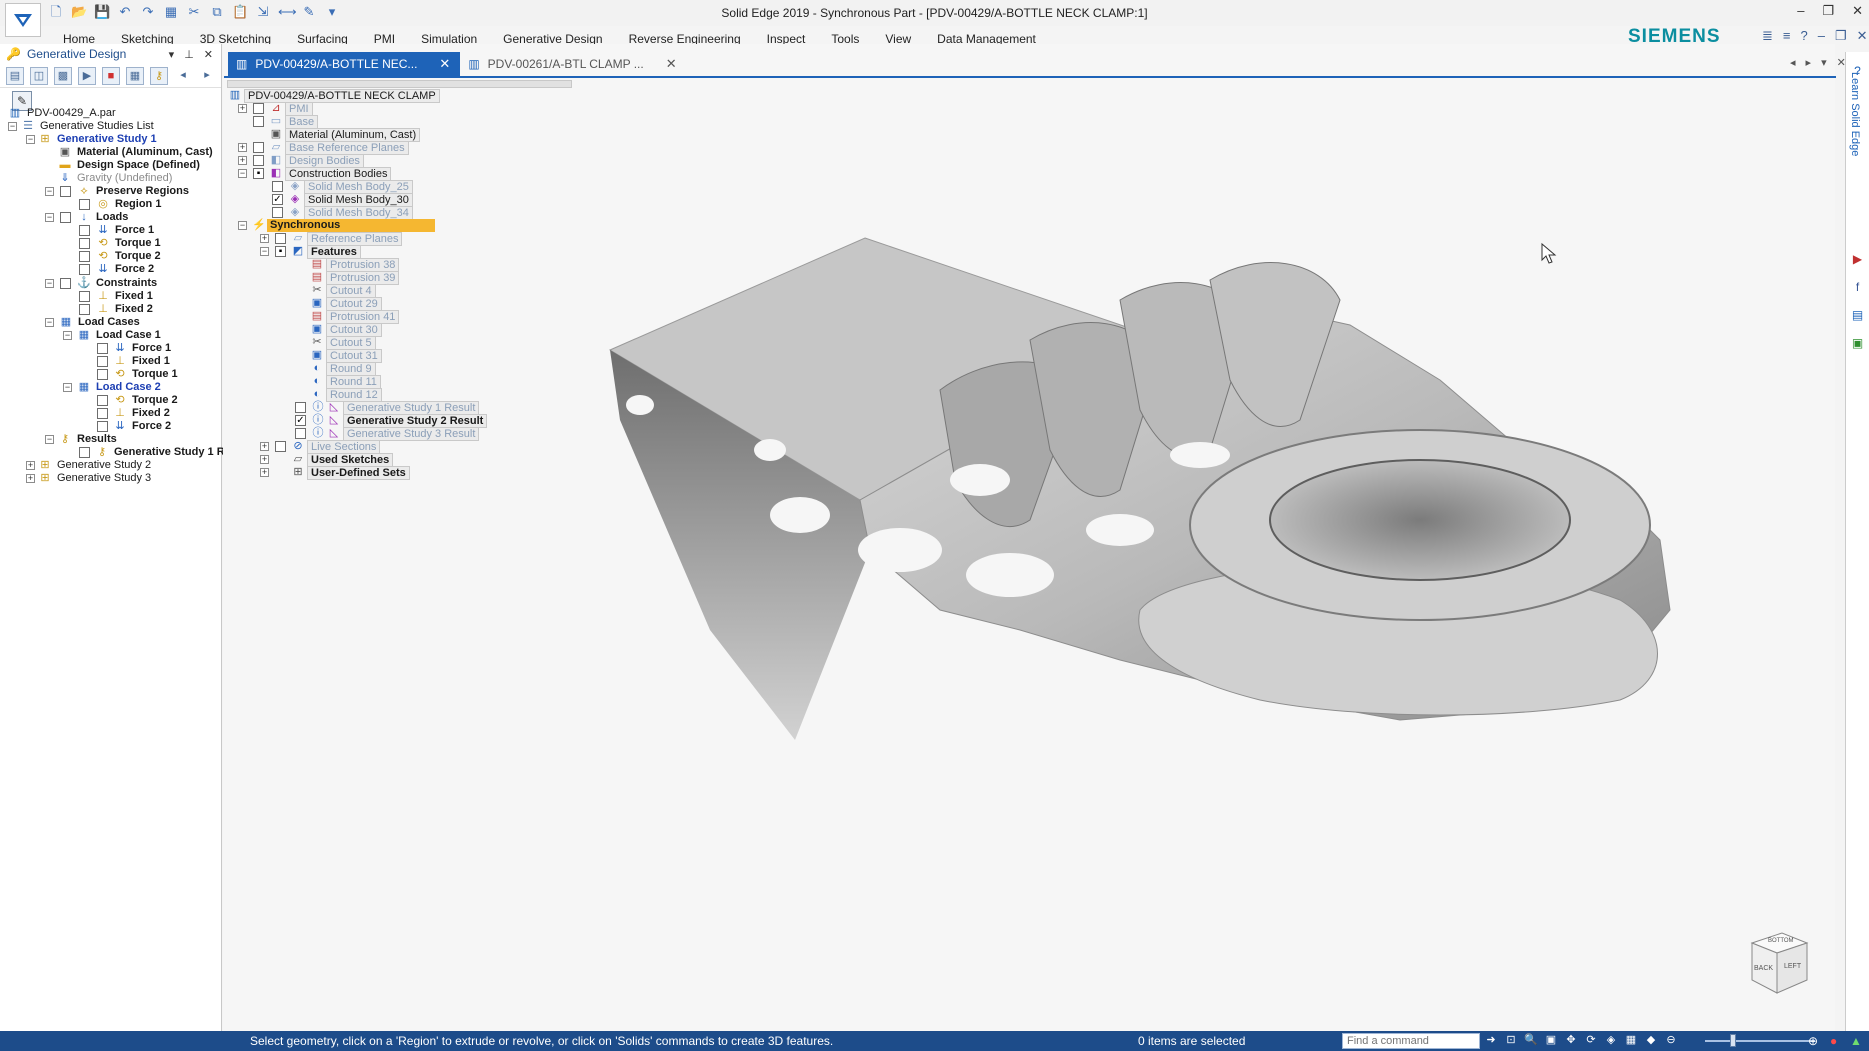 The height and width of the screenshot is (1051, 1869). I want to click on minimize-icon: –, so click(1800, 11).